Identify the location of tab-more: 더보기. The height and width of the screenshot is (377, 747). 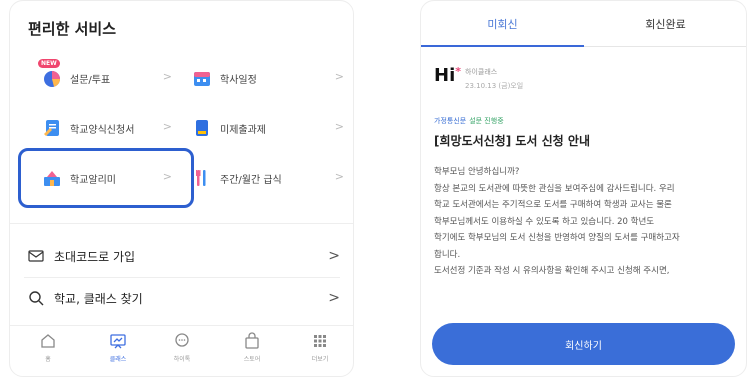
(320, 347).